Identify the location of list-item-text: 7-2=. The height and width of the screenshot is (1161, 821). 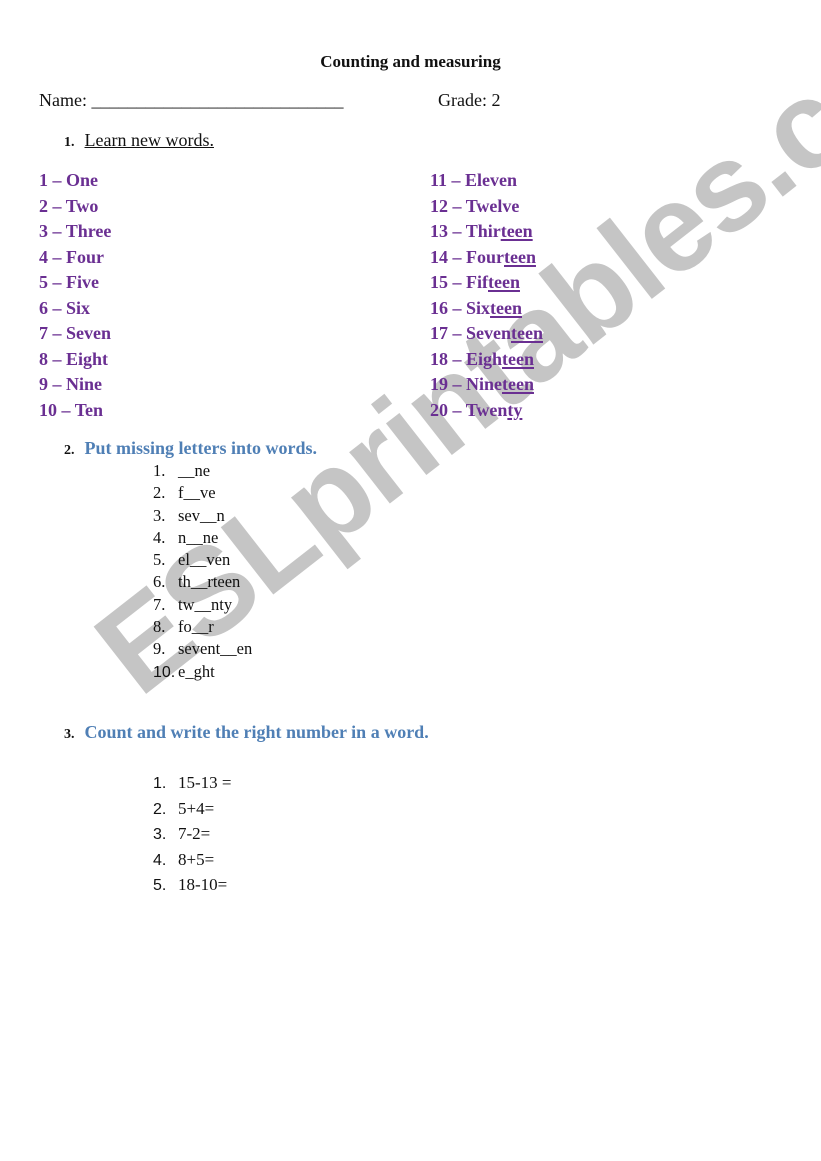
(194, 833).